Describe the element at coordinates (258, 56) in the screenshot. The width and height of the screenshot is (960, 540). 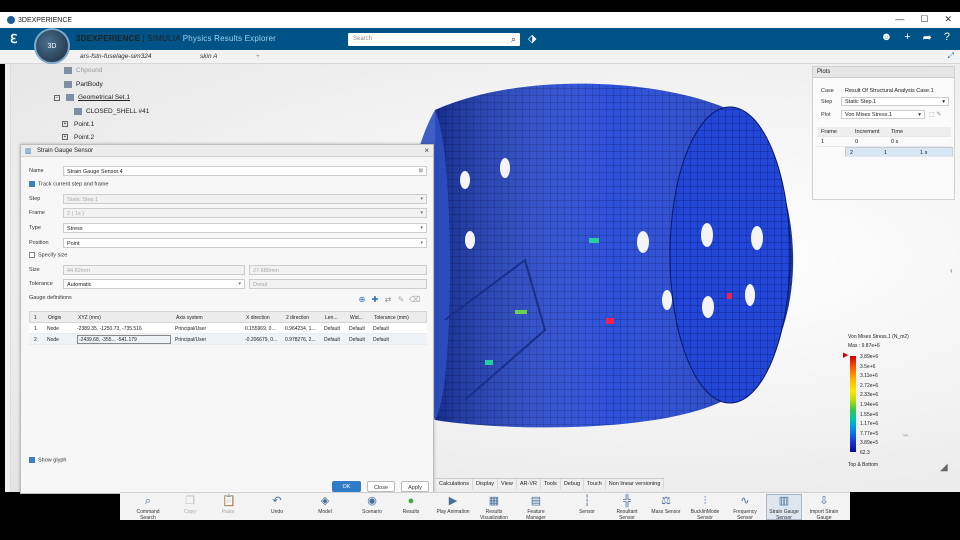
I see `add-tab-button: +` at that location.